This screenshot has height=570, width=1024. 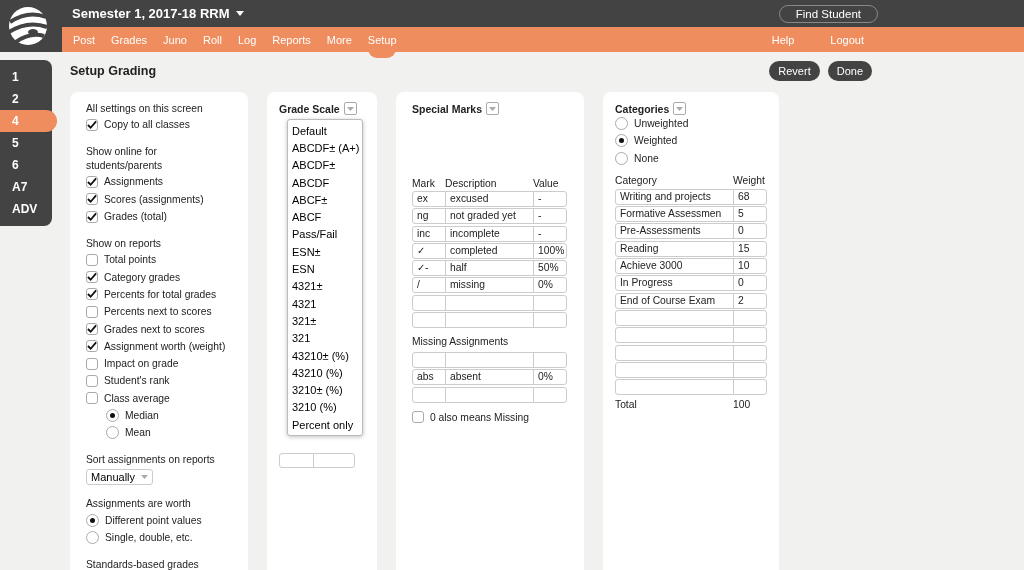 I want to click on description-field: incomplete, so click(x=490, y=233).